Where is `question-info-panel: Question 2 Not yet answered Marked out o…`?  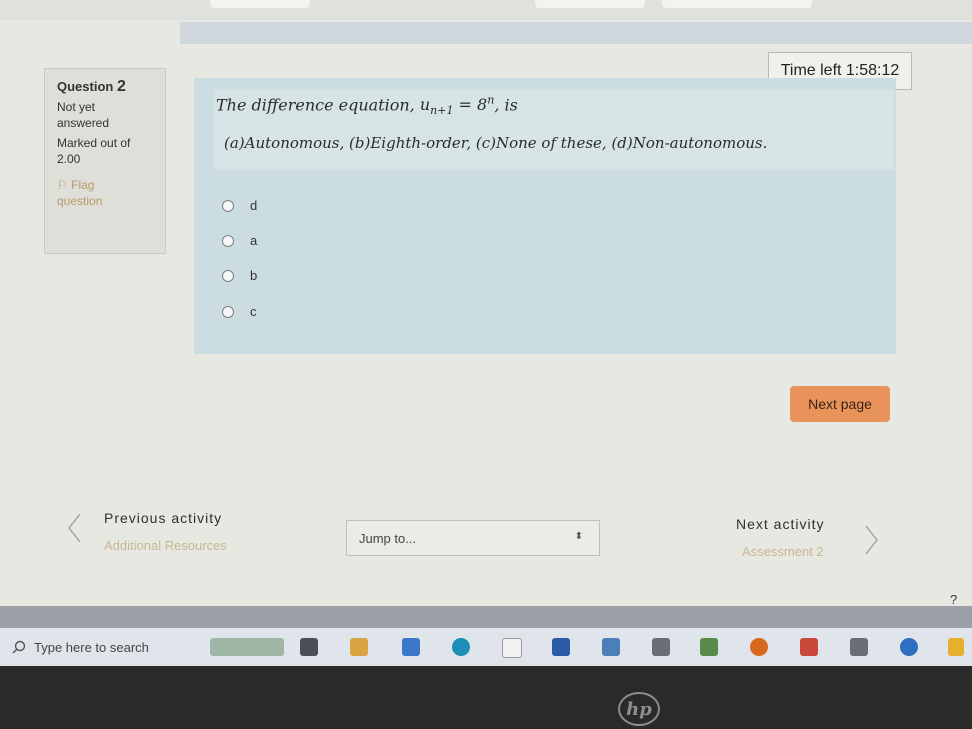
question-info-panel: Question 2 Not yet answered Marked out o… is located at coordinates (105, 161).